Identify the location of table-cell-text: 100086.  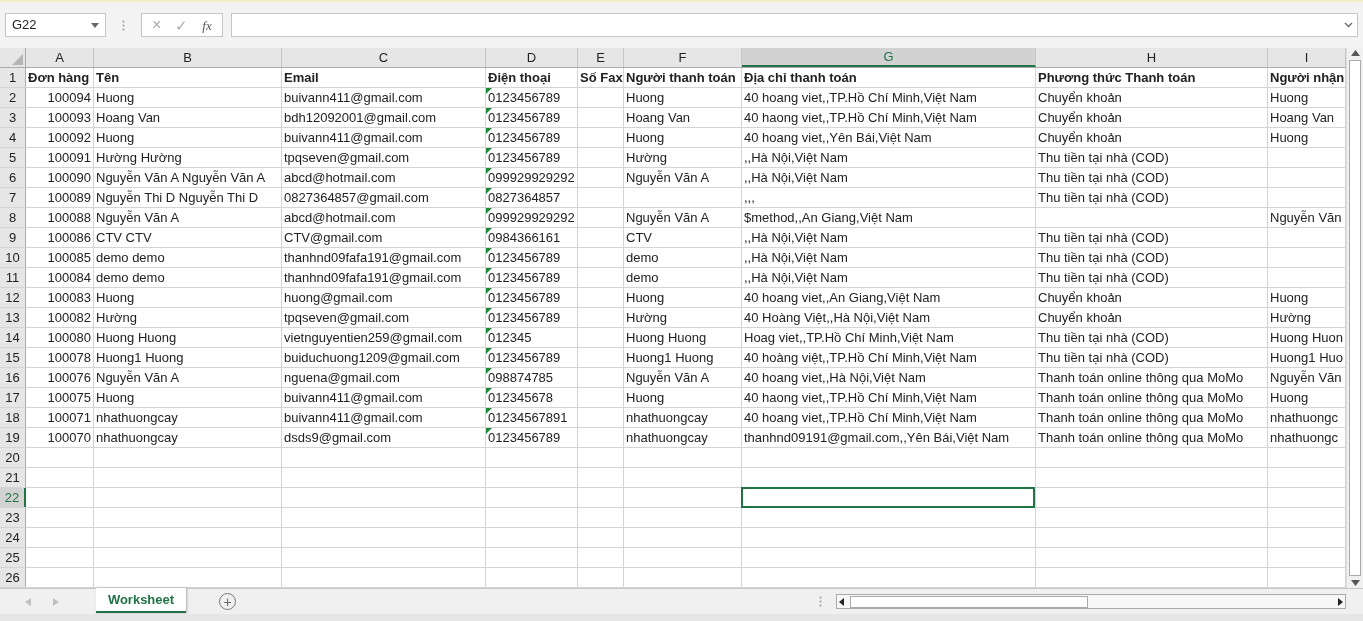
(69, 237).